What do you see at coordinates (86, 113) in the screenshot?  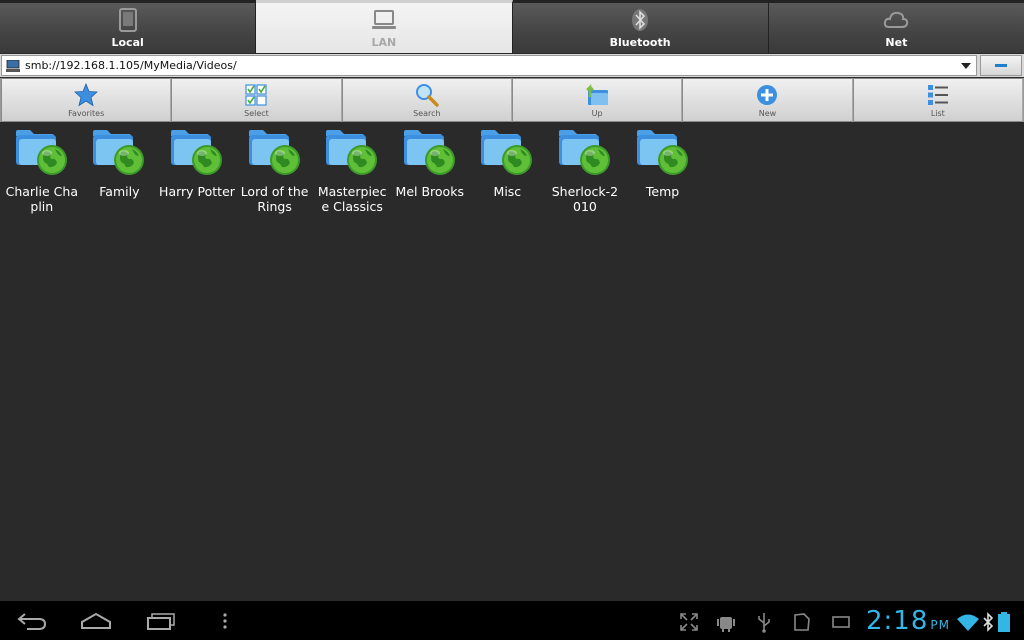 I see `favorites-label: Favorites` at bounding box center [86, 113].